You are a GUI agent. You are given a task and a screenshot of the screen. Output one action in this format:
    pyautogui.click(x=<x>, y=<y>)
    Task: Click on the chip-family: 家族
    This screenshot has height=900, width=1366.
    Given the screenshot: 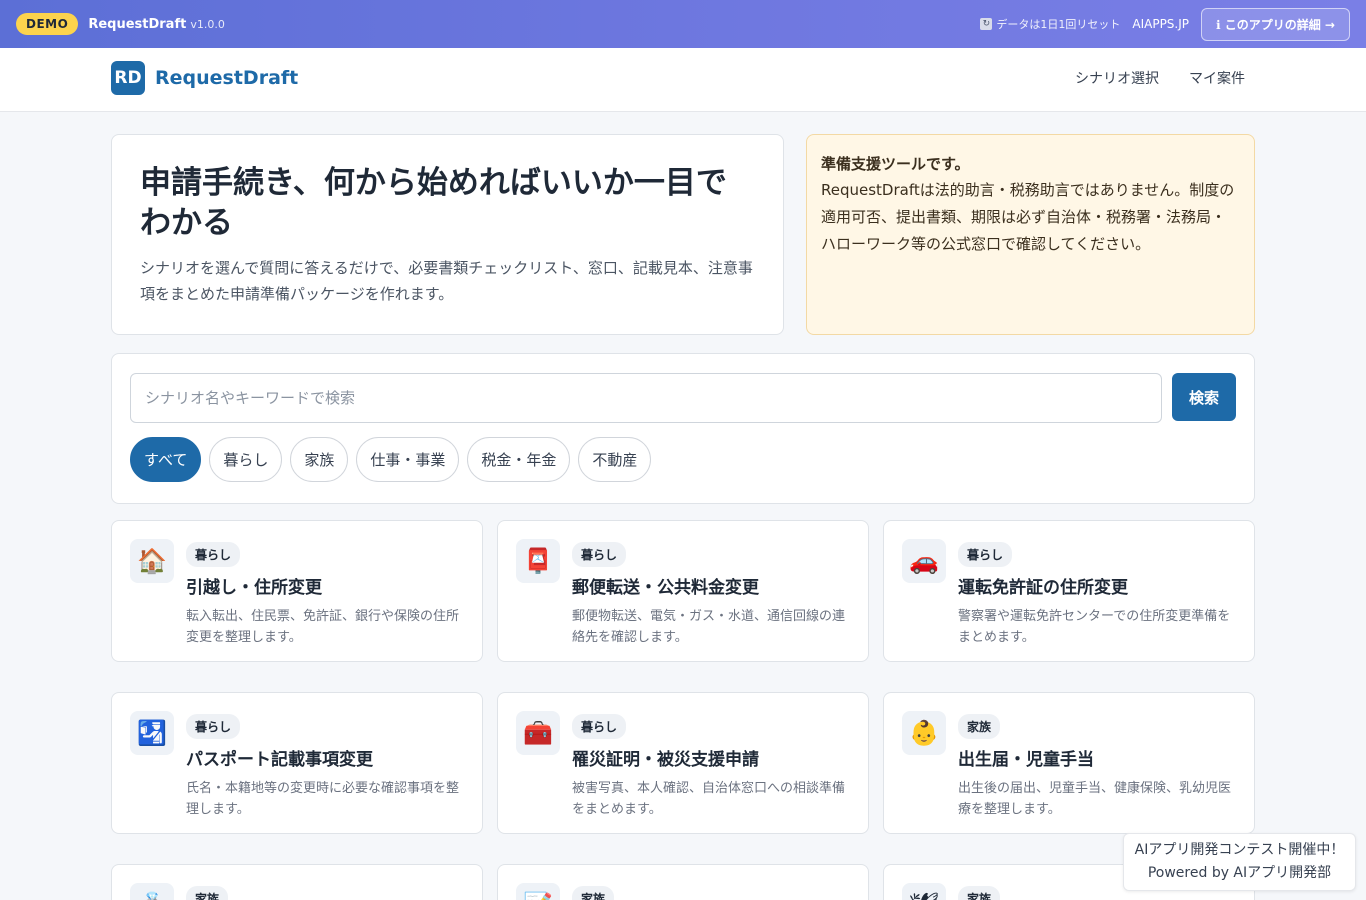 What is the action you would take?
    pyautogui.click(x=319, y=459)
    